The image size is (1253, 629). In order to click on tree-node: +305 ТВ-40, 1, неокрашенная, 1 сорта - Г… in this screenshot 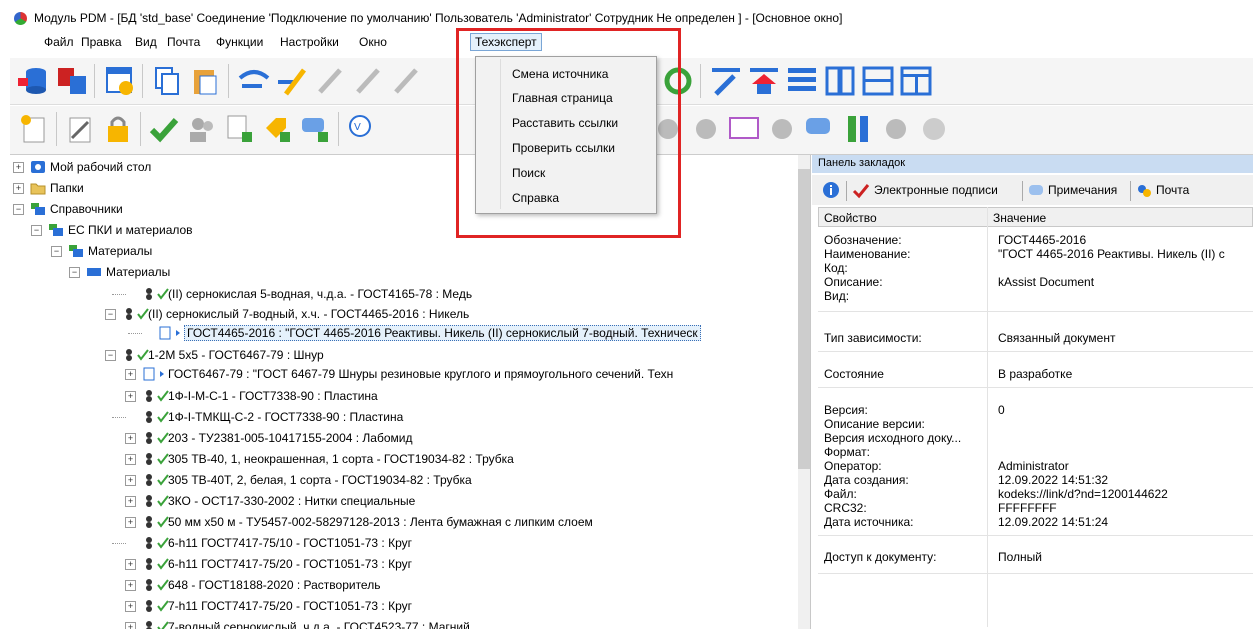, I will do `click(410, 460)`.